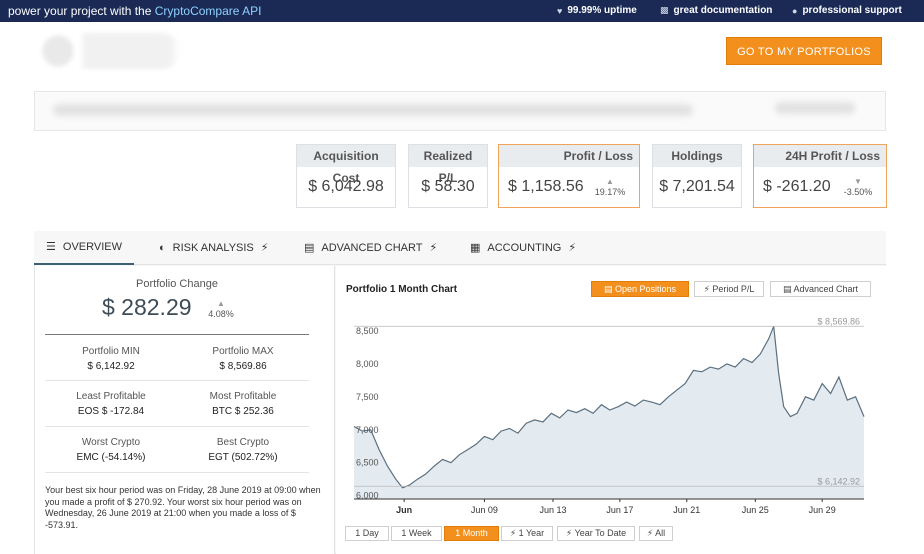 This screenshot has width=924, height=554. Describe the element at coordinates (852, 10) in the screenshot. I see `perk-support-label: professional support` at that location.